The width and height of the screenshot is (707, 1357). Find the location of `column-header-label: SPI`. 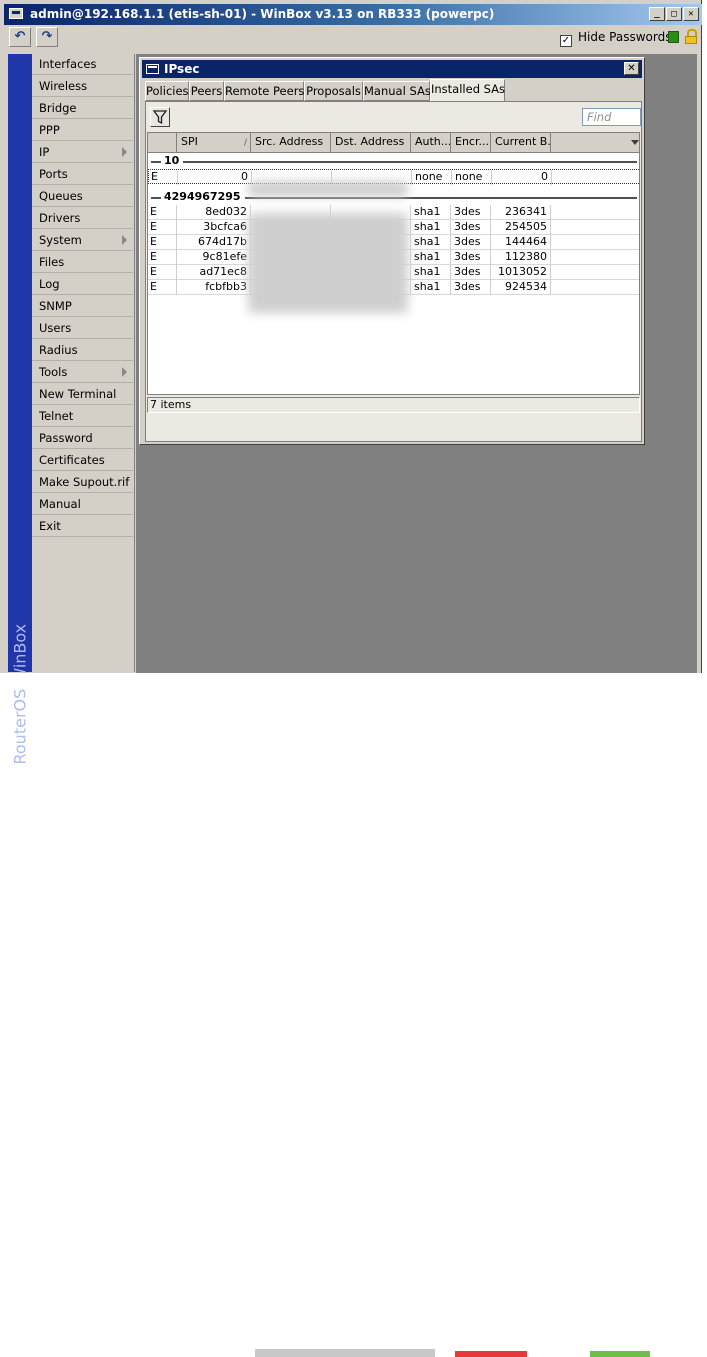

column-header-label: SPI is located at coordinates (189, 141).